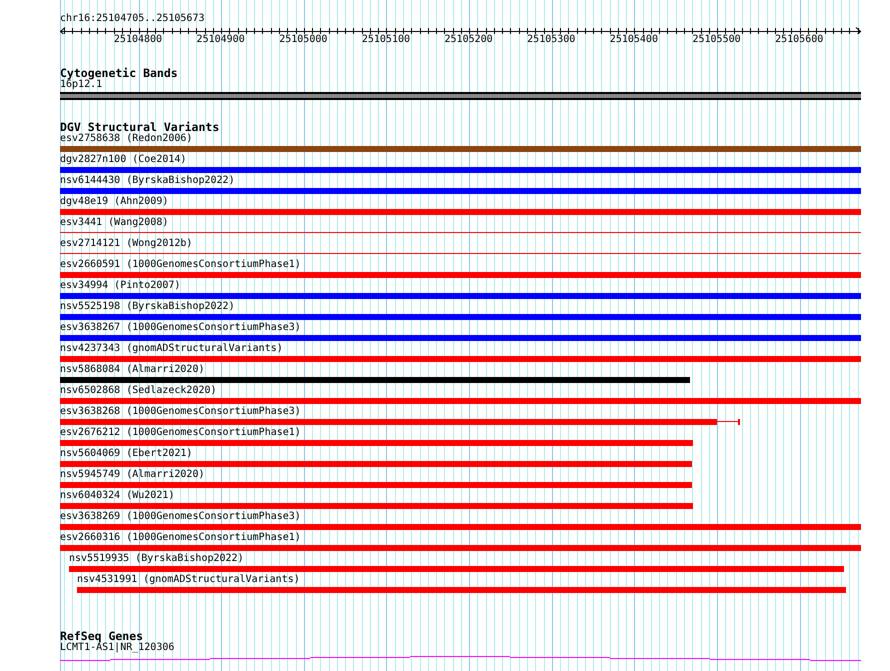  Describe the element at coordinates (156, 558) in the screenshot. I see `variant-label: nsv5519935 (ByrskaBishop2022)` at that location.